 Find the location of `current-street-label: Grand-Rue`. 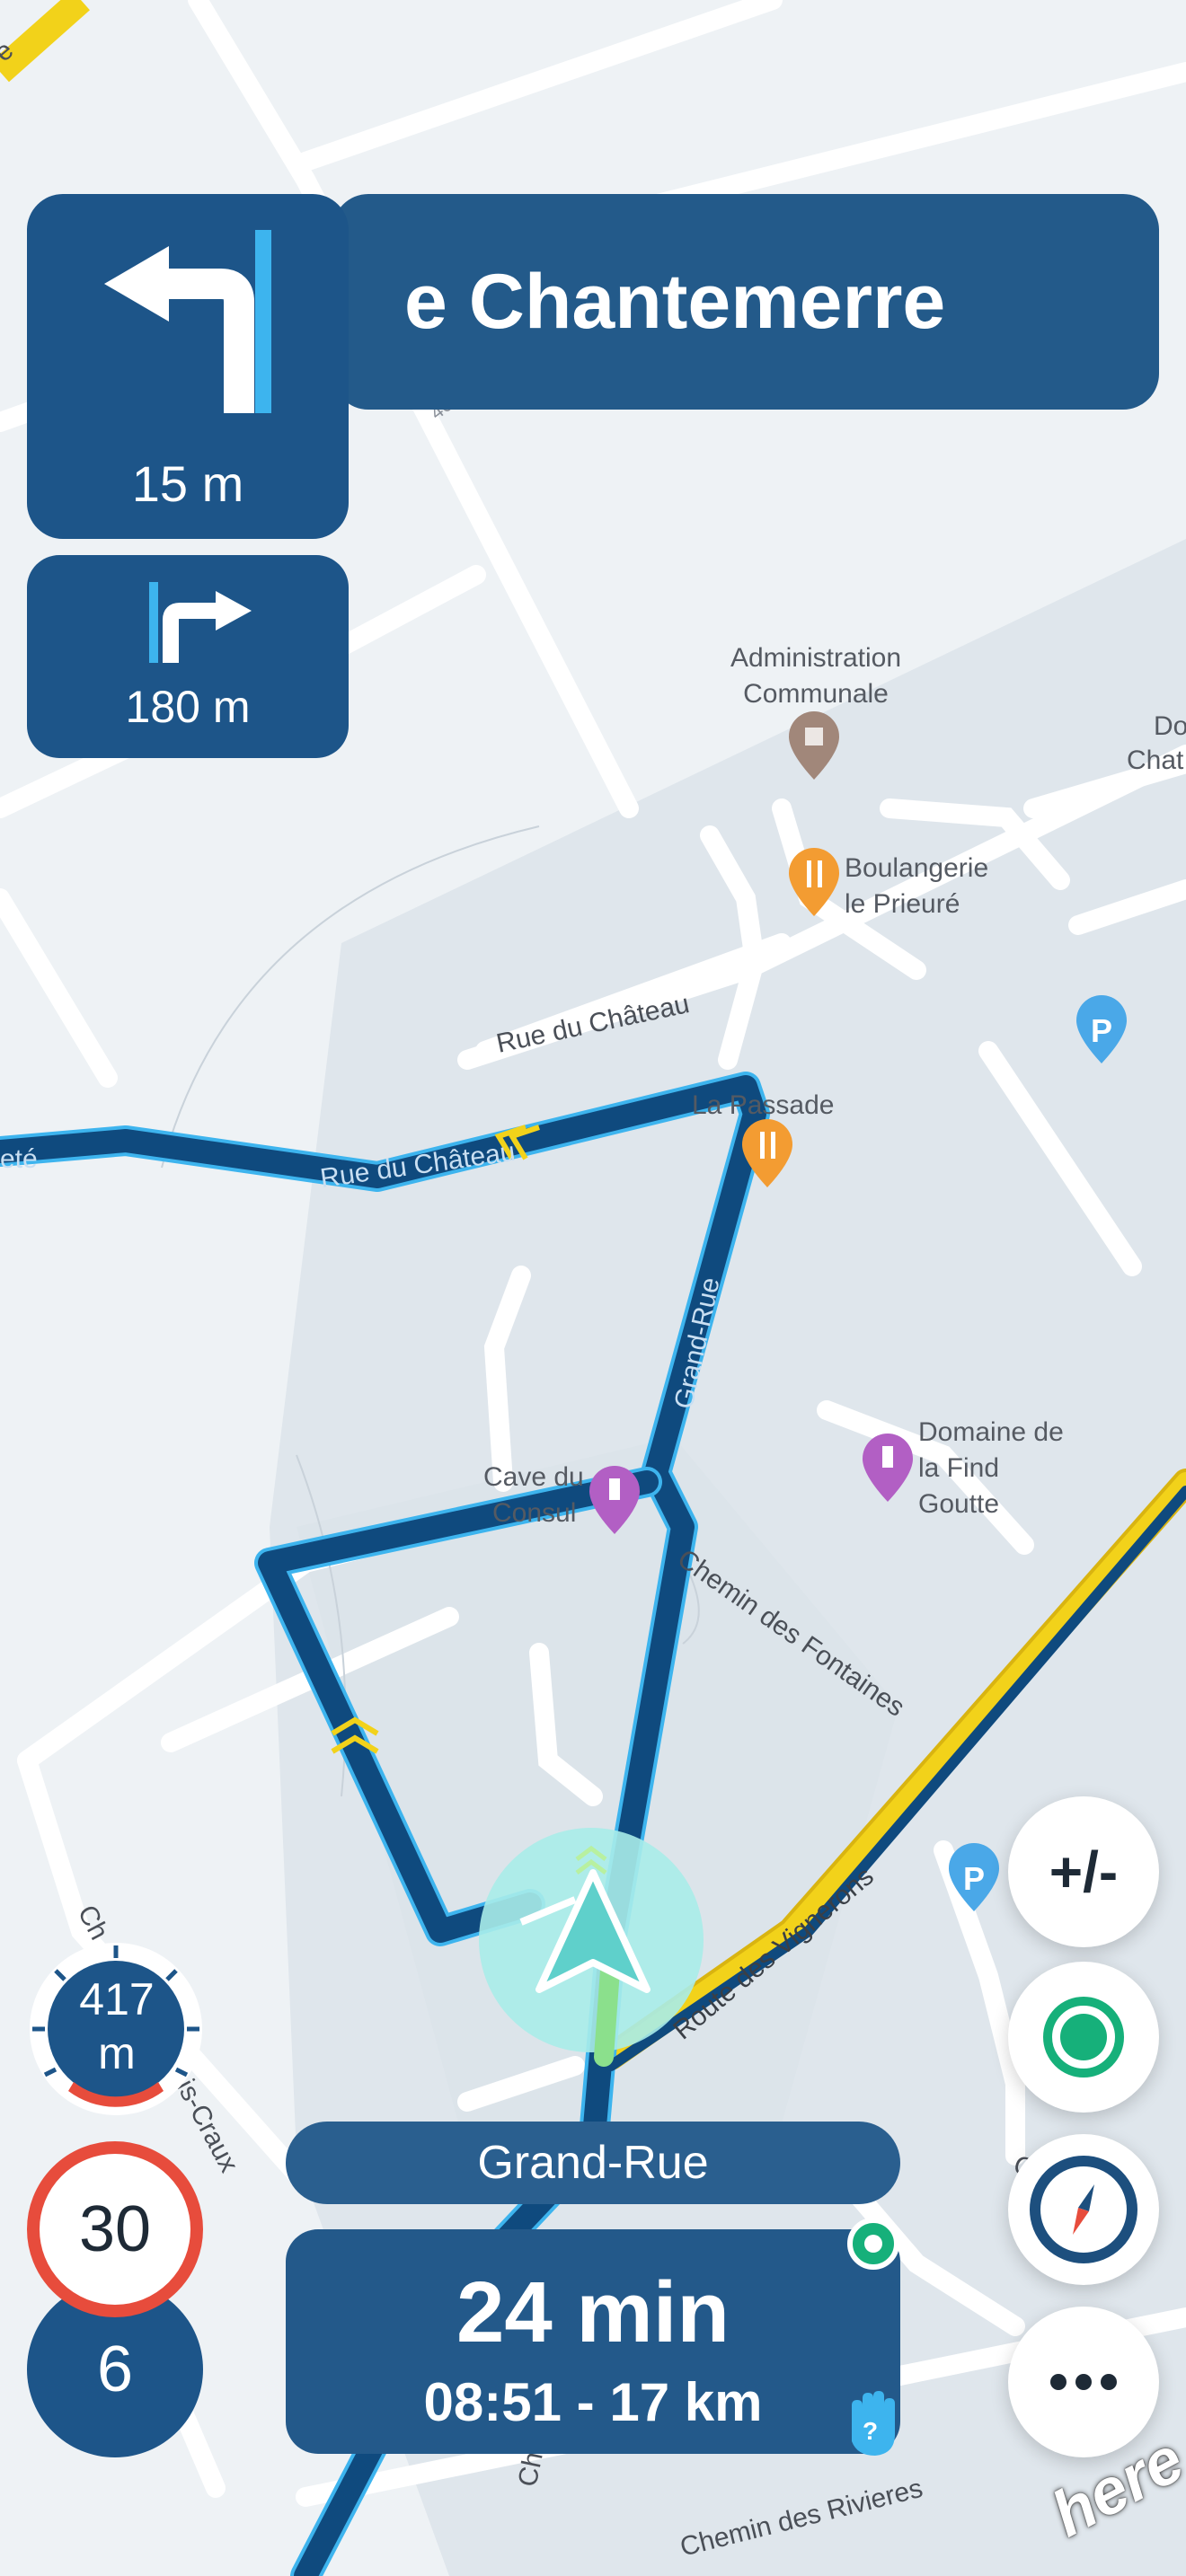

current-street-label: Grand-Rue is located at coordinates (593, 2163).